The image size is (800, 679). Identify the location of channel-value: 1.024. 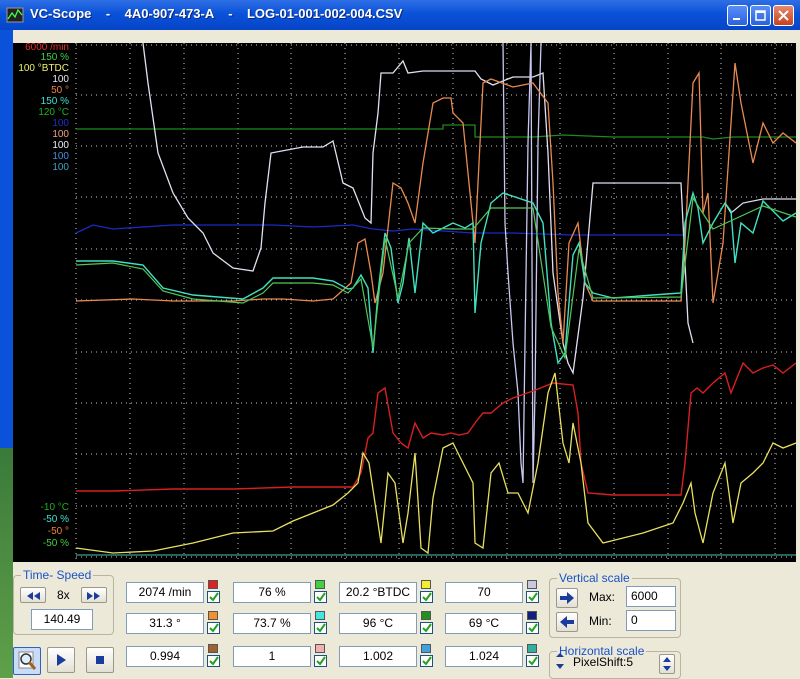
(484, 656).